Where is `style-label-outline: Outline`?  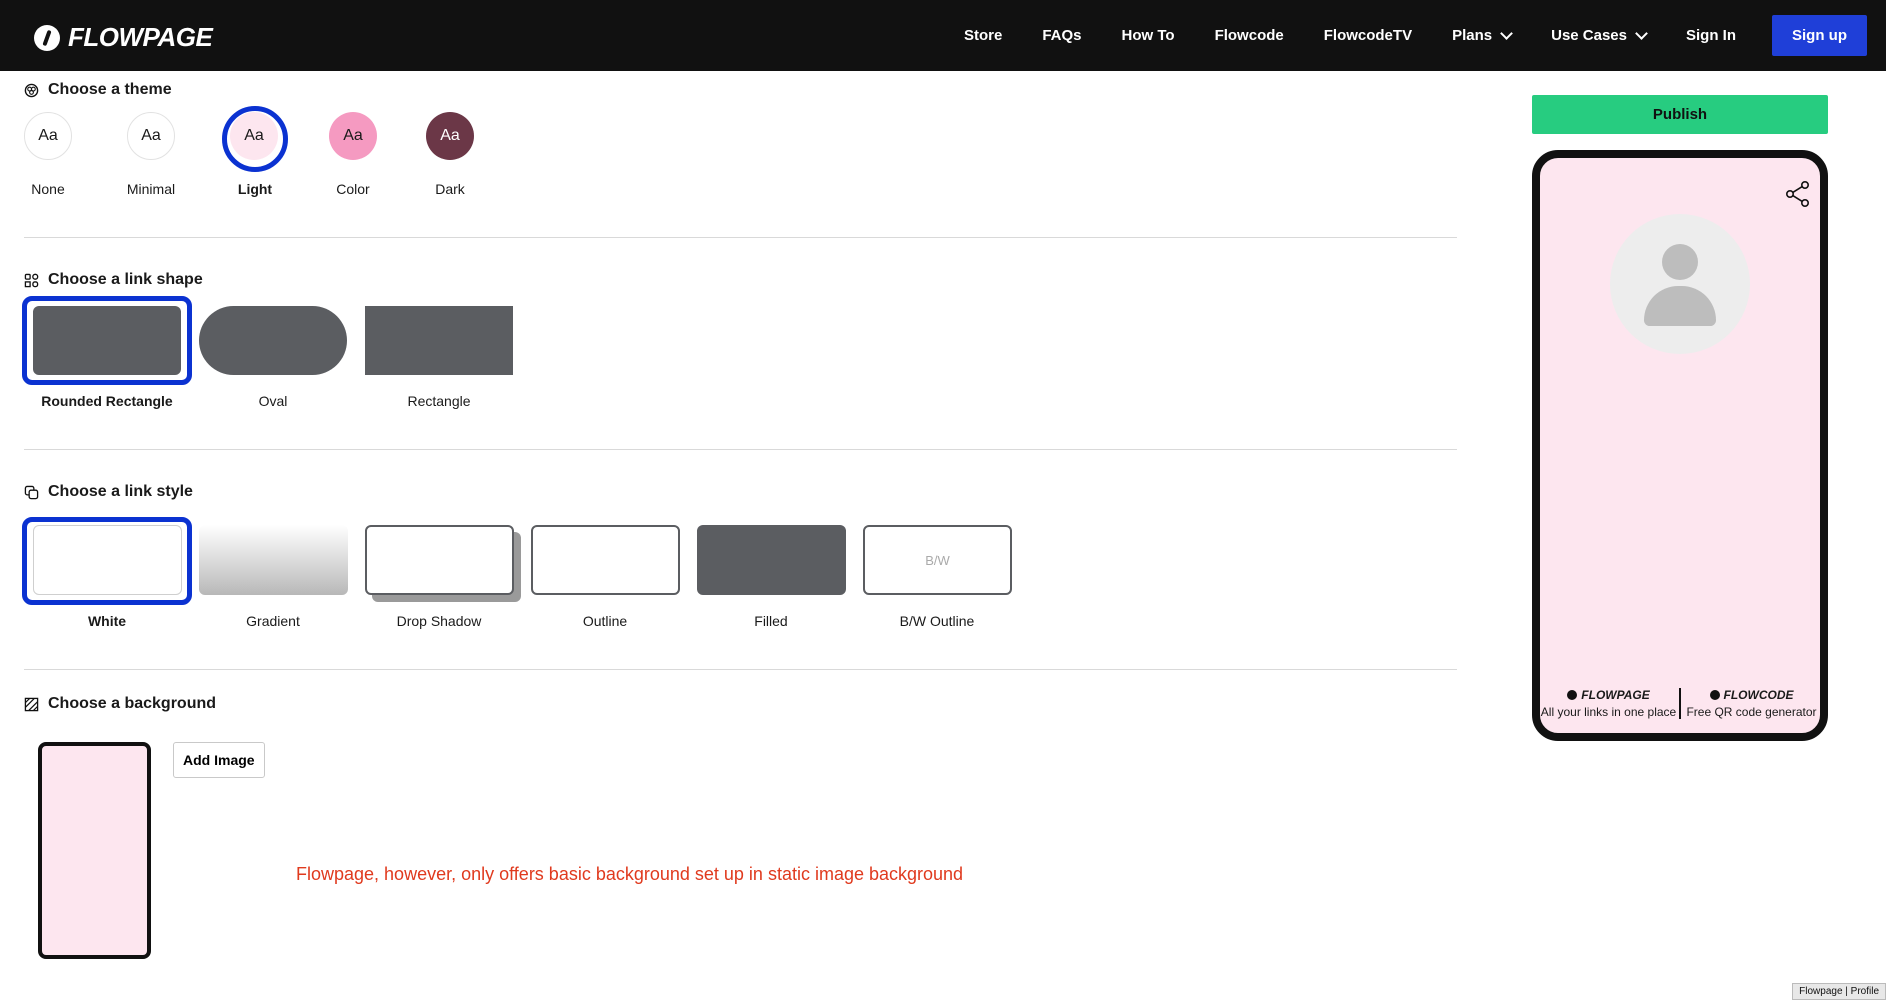
style-label-outline: Outline is located at coordinates (605, 621).